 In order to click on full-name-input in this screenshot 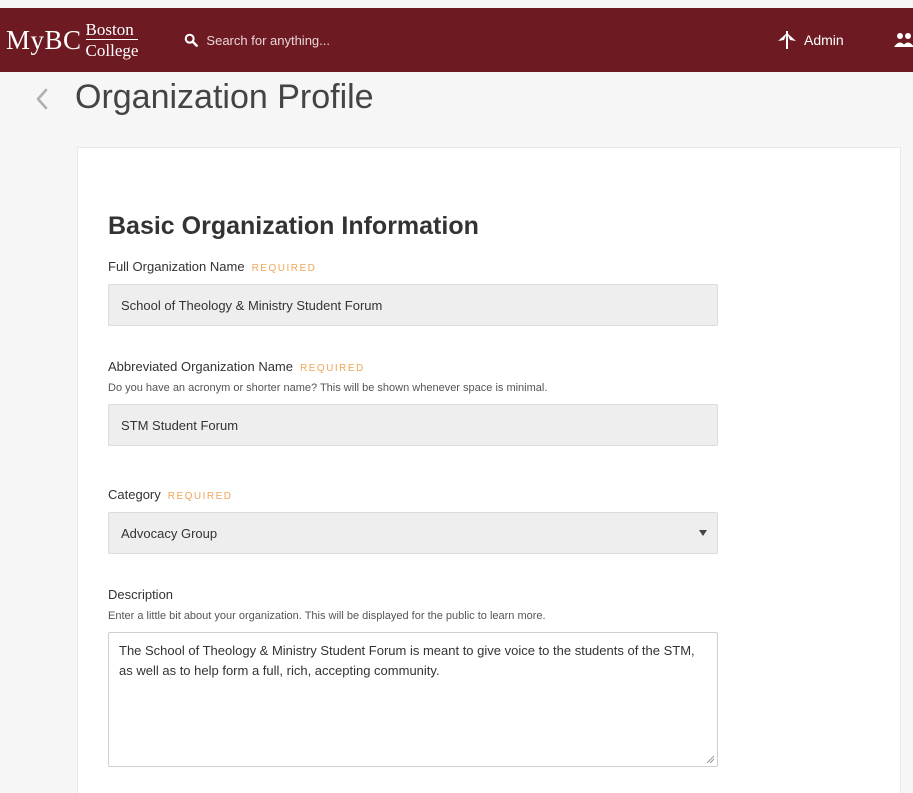, I will do `click(413, 305)`.